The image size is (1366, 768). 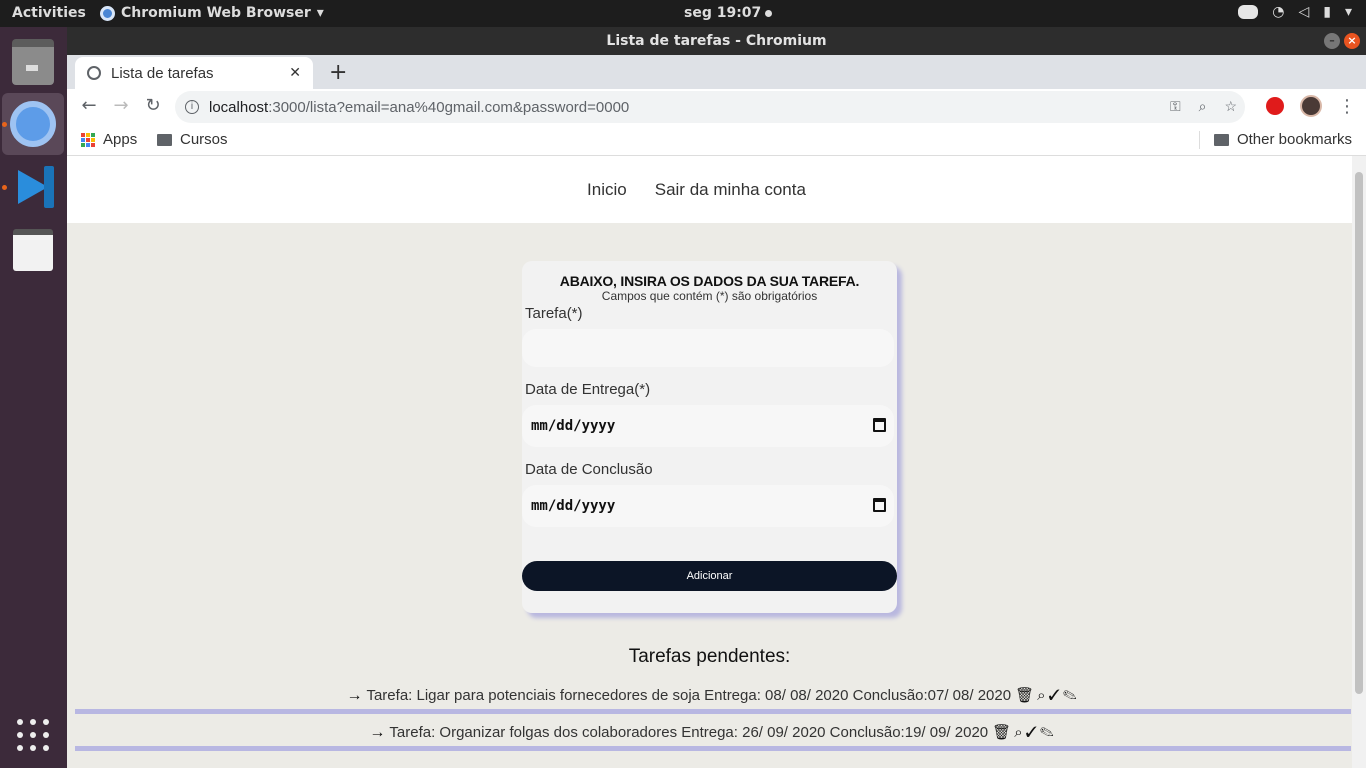 What do you see at coordinates (589, 469) in the screenshot?
I see `completion-date-label: Data de Conclusão` at bounding box center [589, 469].